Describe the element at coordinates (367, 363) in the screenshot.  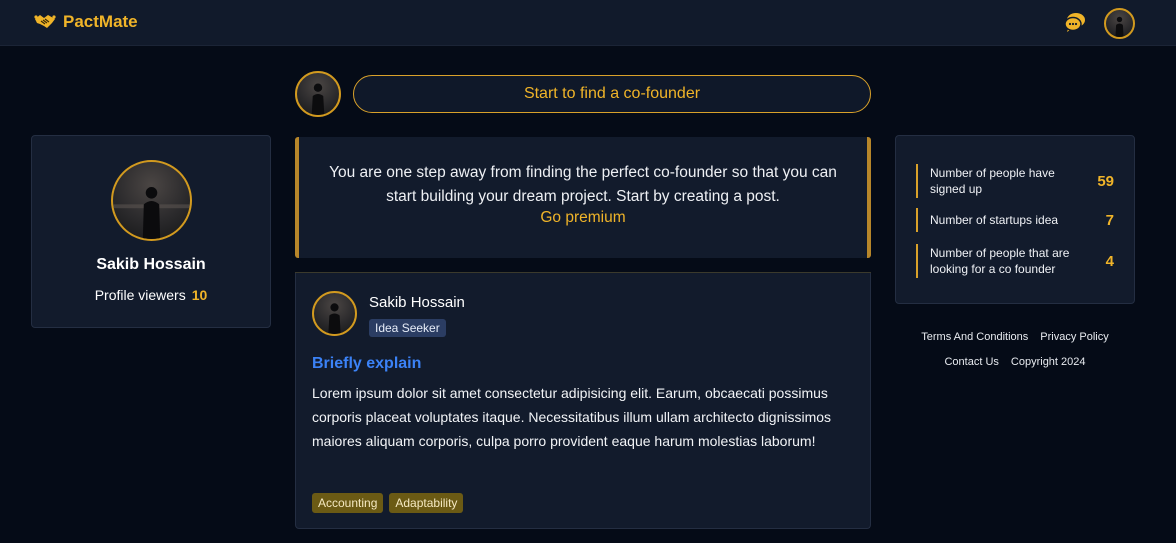
I see `post-title: Briefly explain` at that location.